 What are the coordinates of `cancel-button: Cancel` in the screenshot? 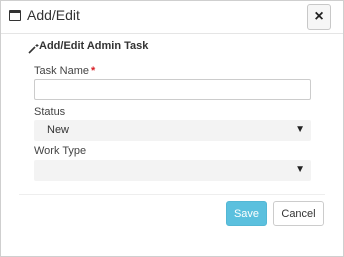 It's located at (298, 213).